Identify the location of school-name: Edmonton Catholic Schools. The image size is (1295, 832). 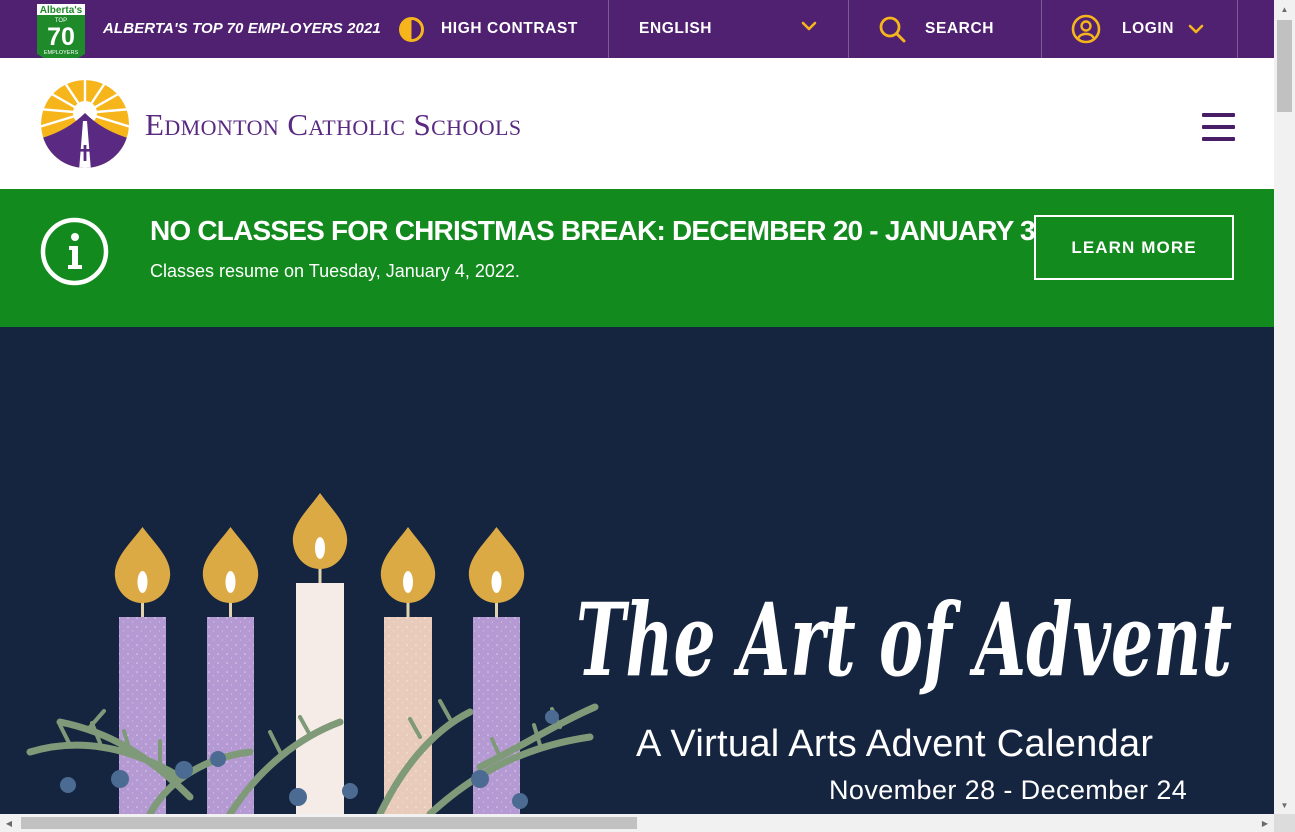
(333, 125).